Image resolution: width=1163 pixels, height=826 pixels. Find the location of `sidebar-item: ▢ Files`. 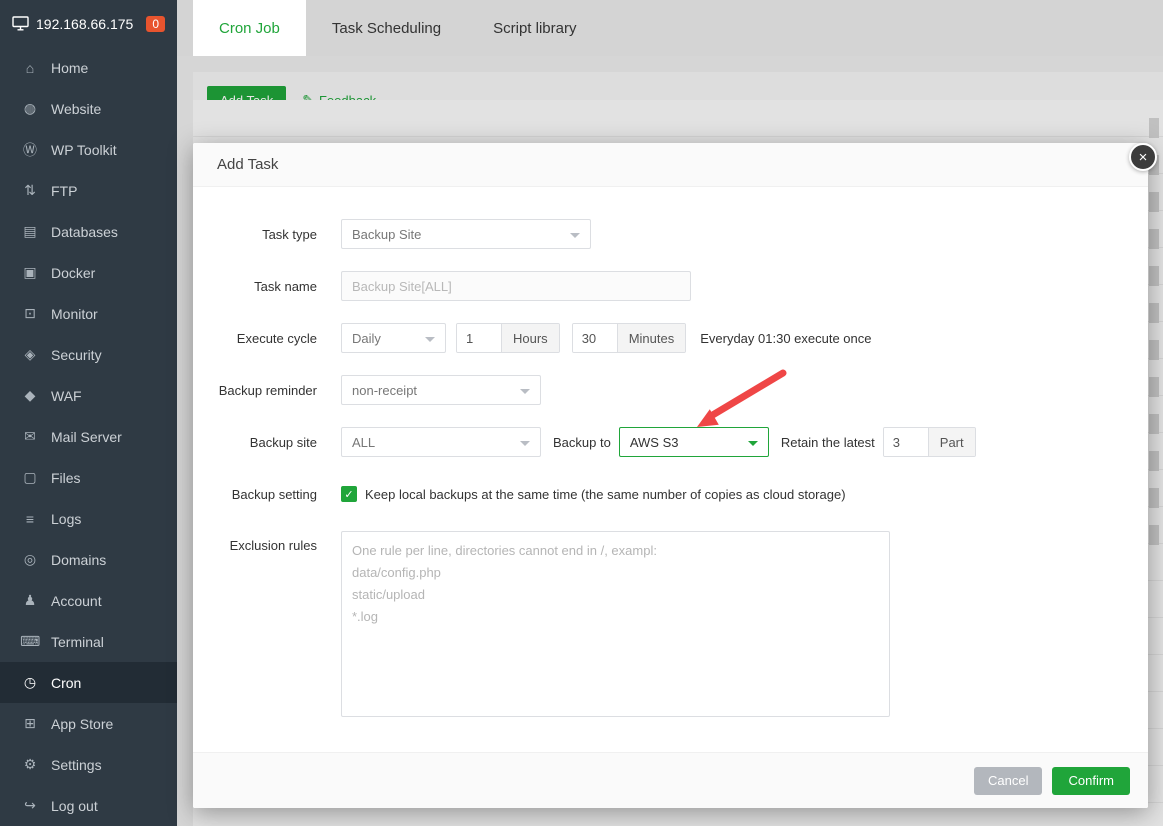

sidebar-item: ▢ Files is located at coordinates (88, 477).